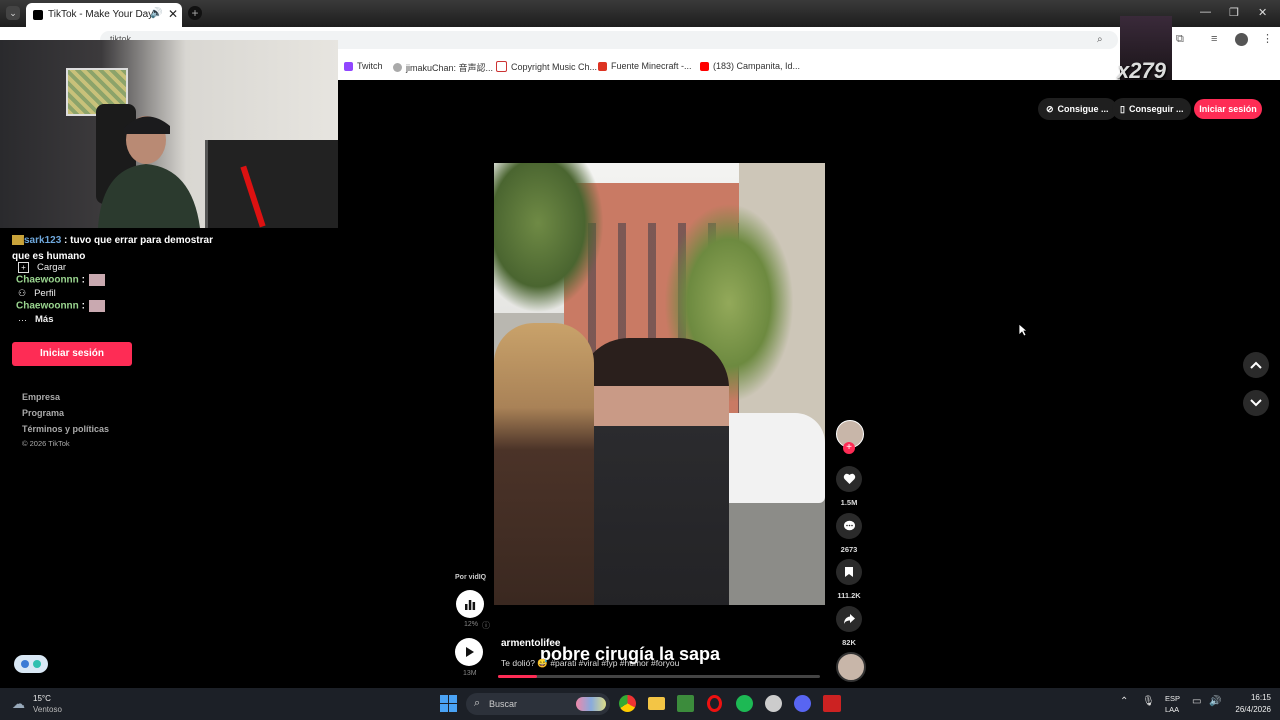 Image resolution: width=1280 pixels, height=720 pixels. Describe the element at coordinates (640, 13) in the screenshot. I see `browser-tab-bar: ⌄ TikTok - Make Your Day 🔊 ✕ + — ❐ ✕` at that location.